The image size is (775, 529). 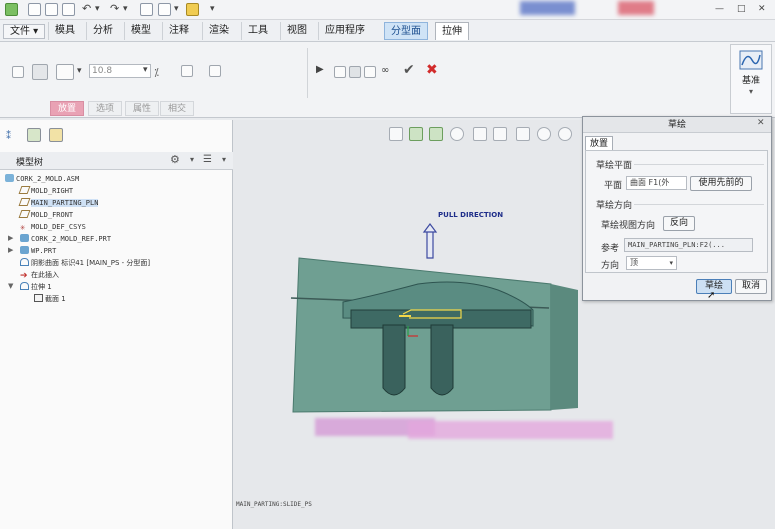 I want to click on tree-item-section: 截面 1, so click(x=50, y=299).